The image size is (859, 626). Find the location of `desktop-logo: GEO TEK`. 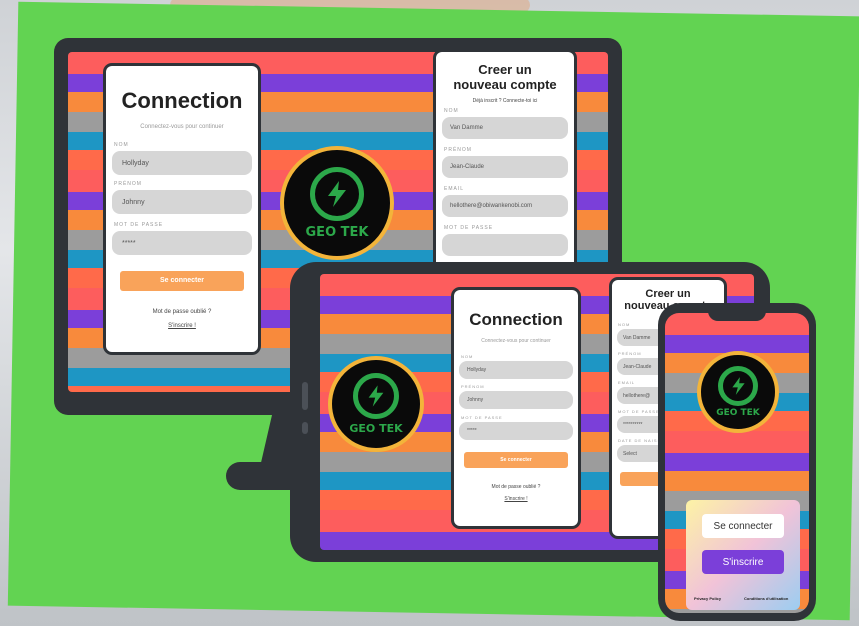

desktop-logo: GEO TEK is located at coordinates (337, 203).